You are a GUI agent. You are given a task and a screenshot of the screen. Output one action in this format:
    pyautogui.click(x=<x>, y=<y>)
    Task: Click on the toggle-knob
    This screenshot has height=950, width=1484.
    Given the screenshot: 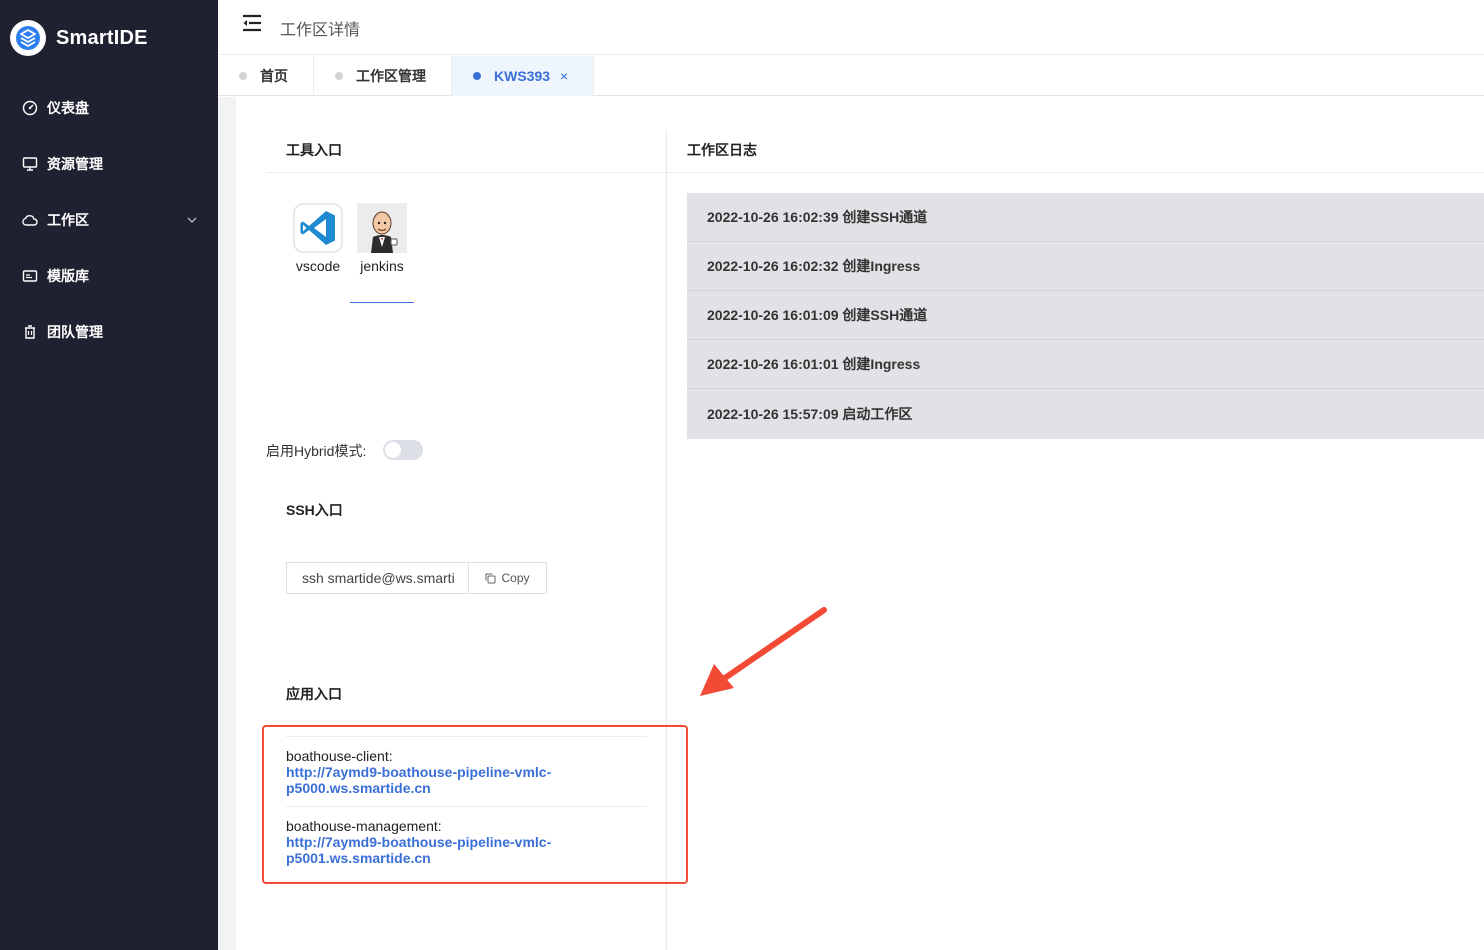 What is the action you would take?
    pyautogui.click(x=393, y=450)
    